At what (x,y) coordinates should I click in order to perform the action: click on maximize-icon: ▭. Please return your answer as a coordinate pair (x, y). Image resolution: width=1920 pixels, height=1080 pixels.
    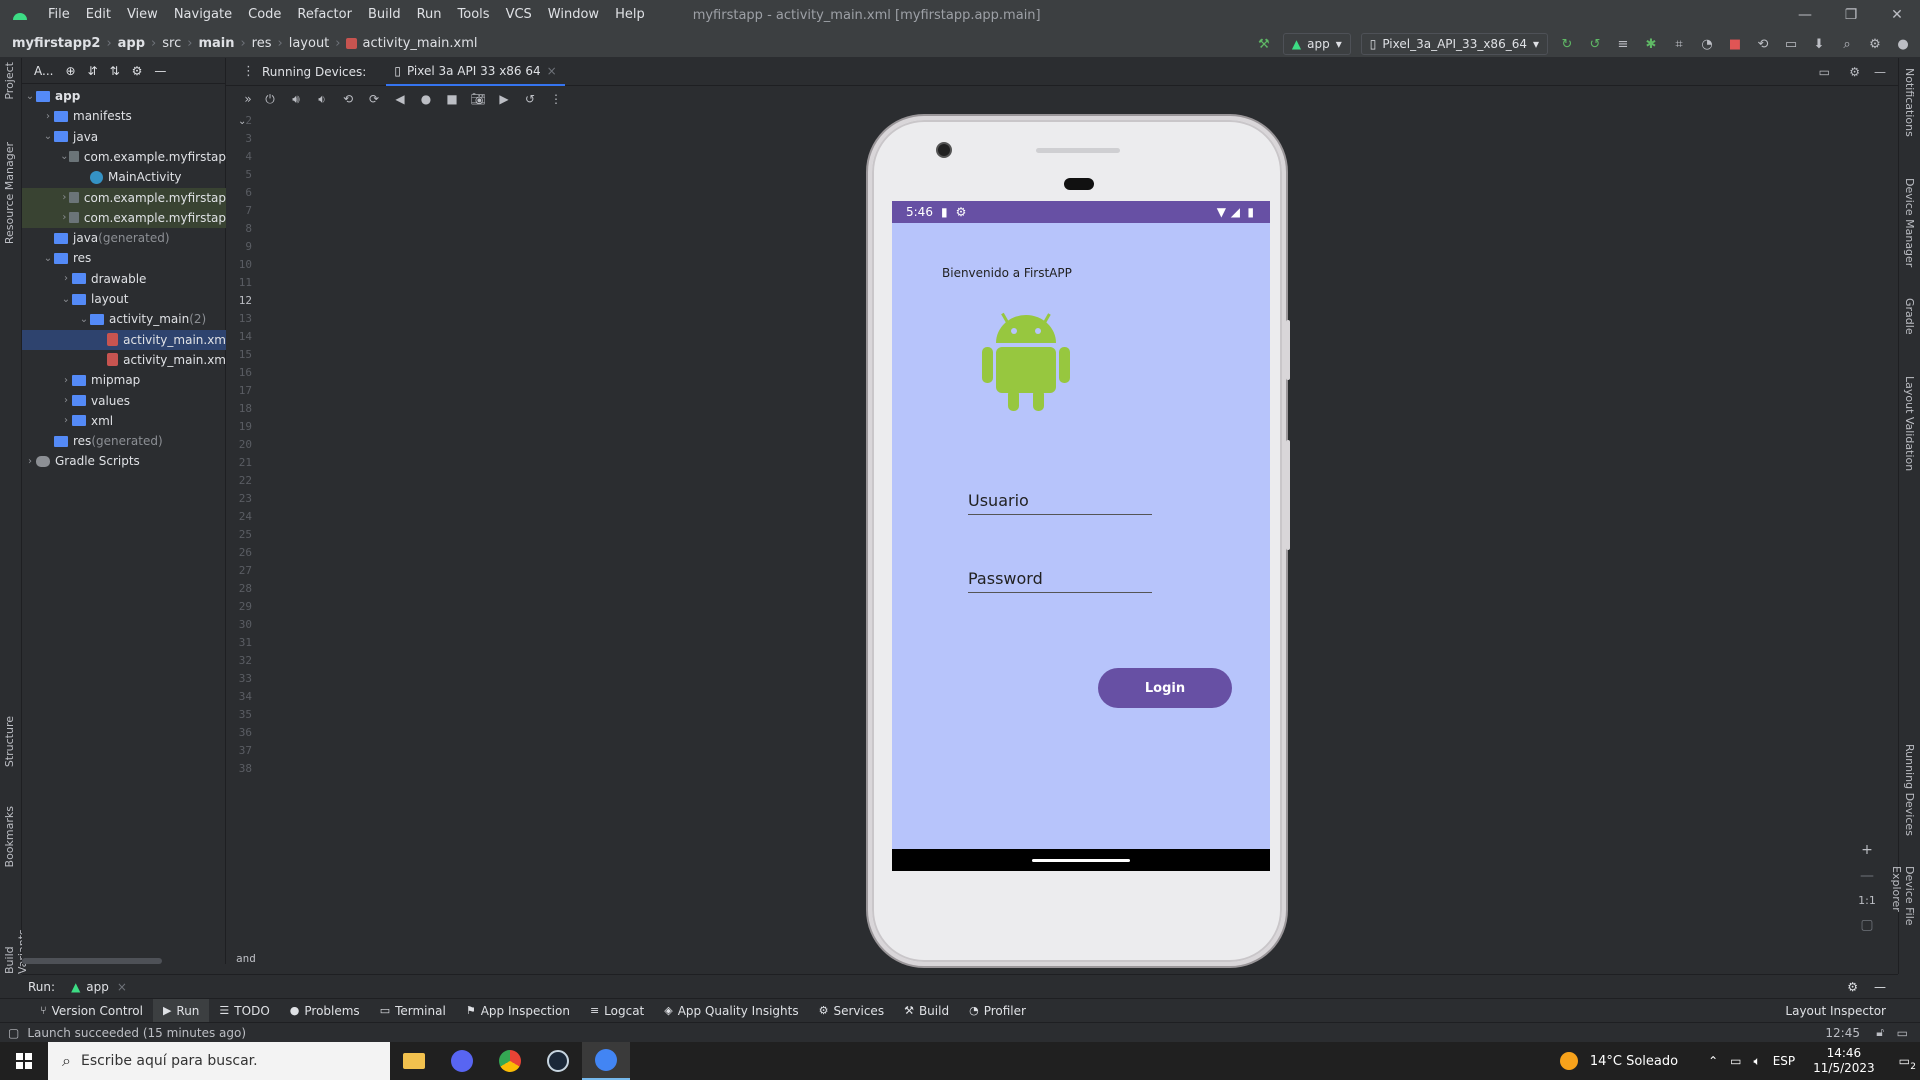
    Looking at the image, I should click on (1824, 72).